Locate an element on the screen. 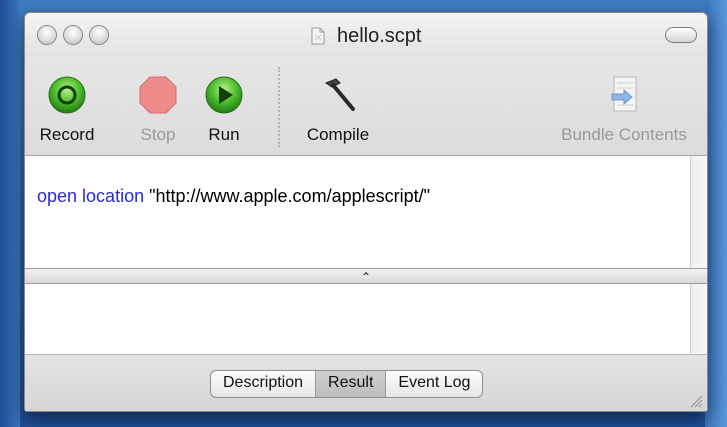 This screenshot has height=427, width=727. bottom-bar: Description Result Event Log is located at coordinates (366, 382).